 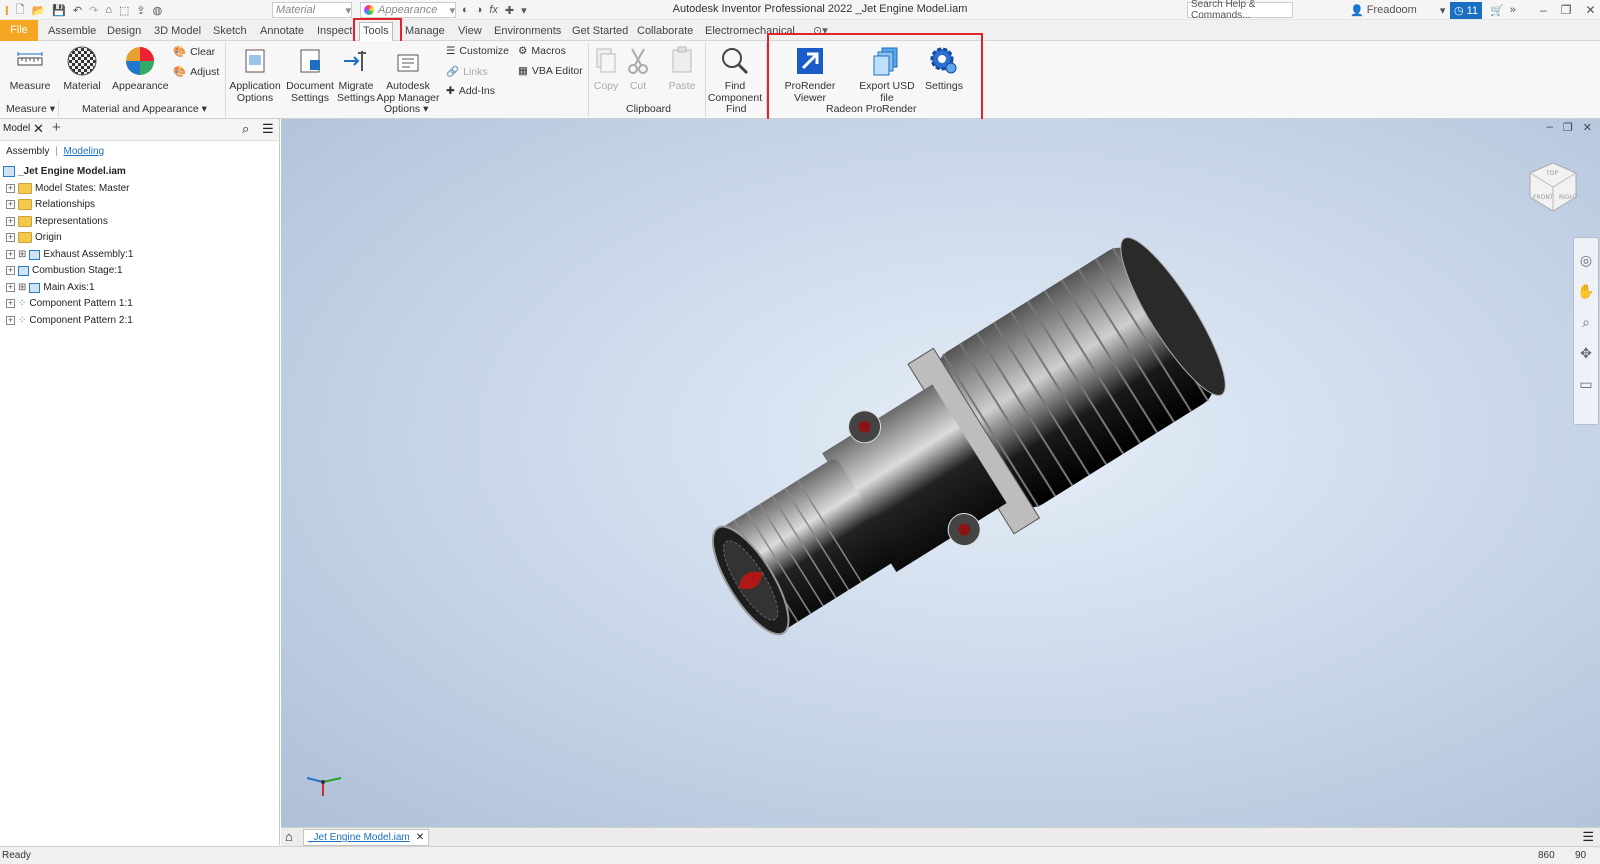 What do you see at coordinates (682, 68) in the screenshot?
I see `paste-button: Paste` at bounding box center [682, 68].